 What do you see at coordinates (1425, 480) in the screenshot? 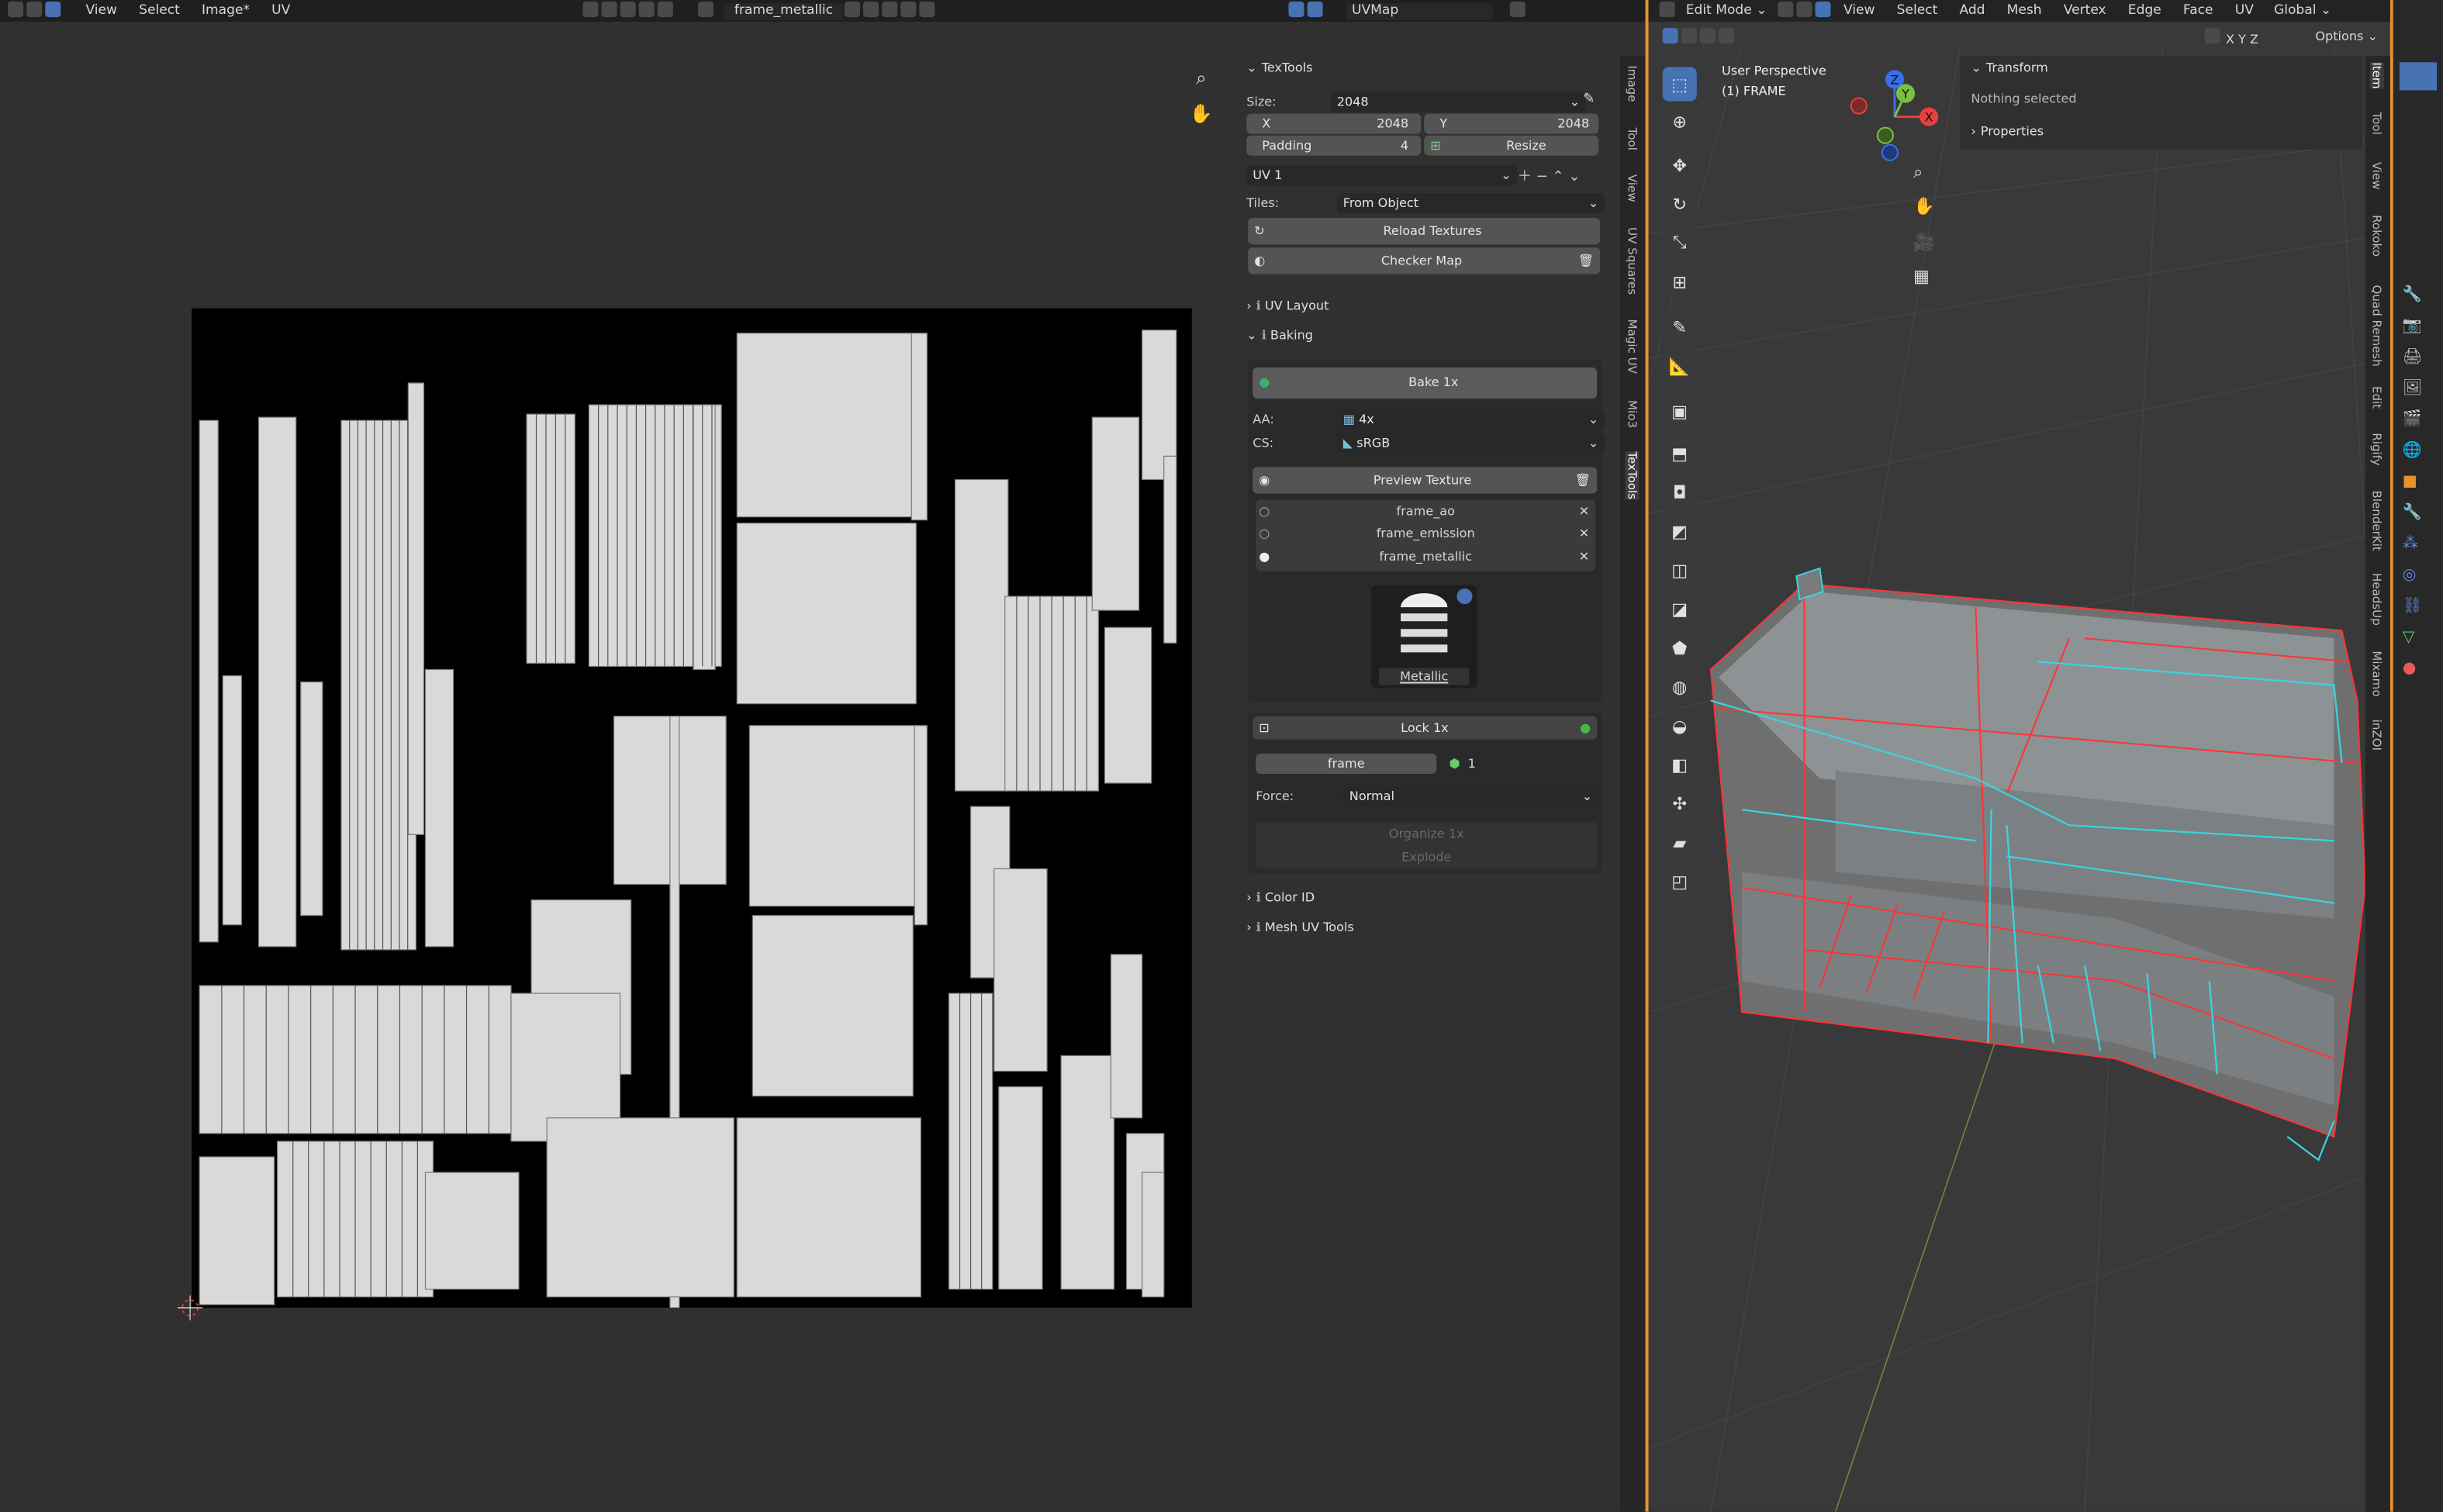
I see `preview-texture-button: ◉ Preview Texture 🗑` at bounding box center [1425, 480].